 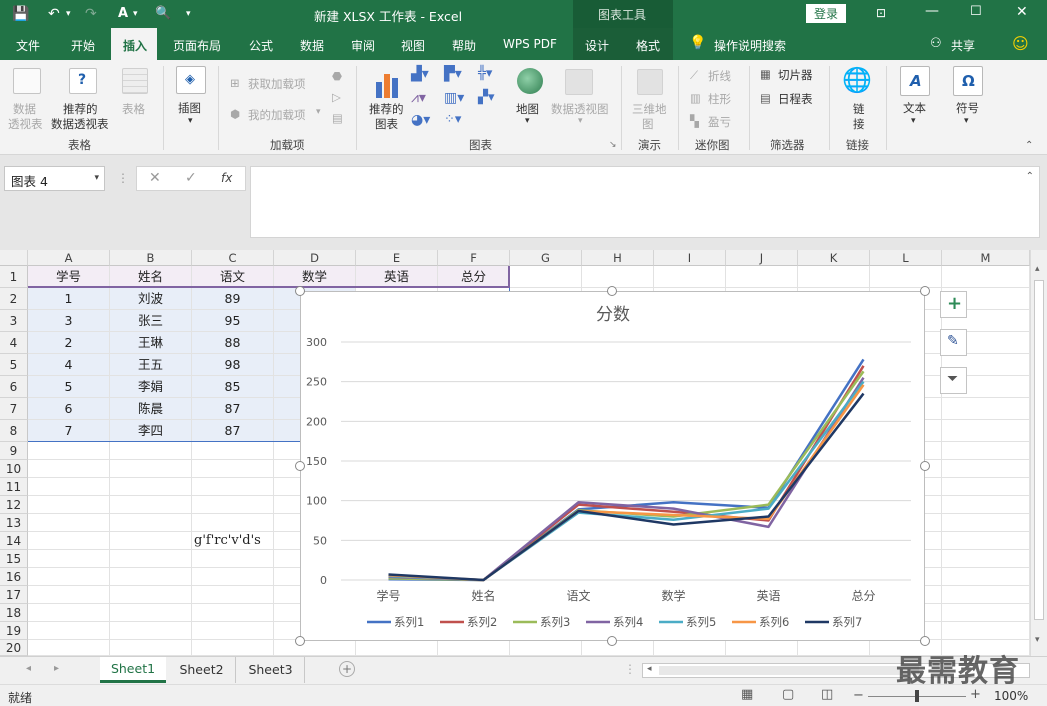 What do you see at coordinates (14, 577) in the screenshot?
I see `row-header: 16` at bounding box center [14, 577].